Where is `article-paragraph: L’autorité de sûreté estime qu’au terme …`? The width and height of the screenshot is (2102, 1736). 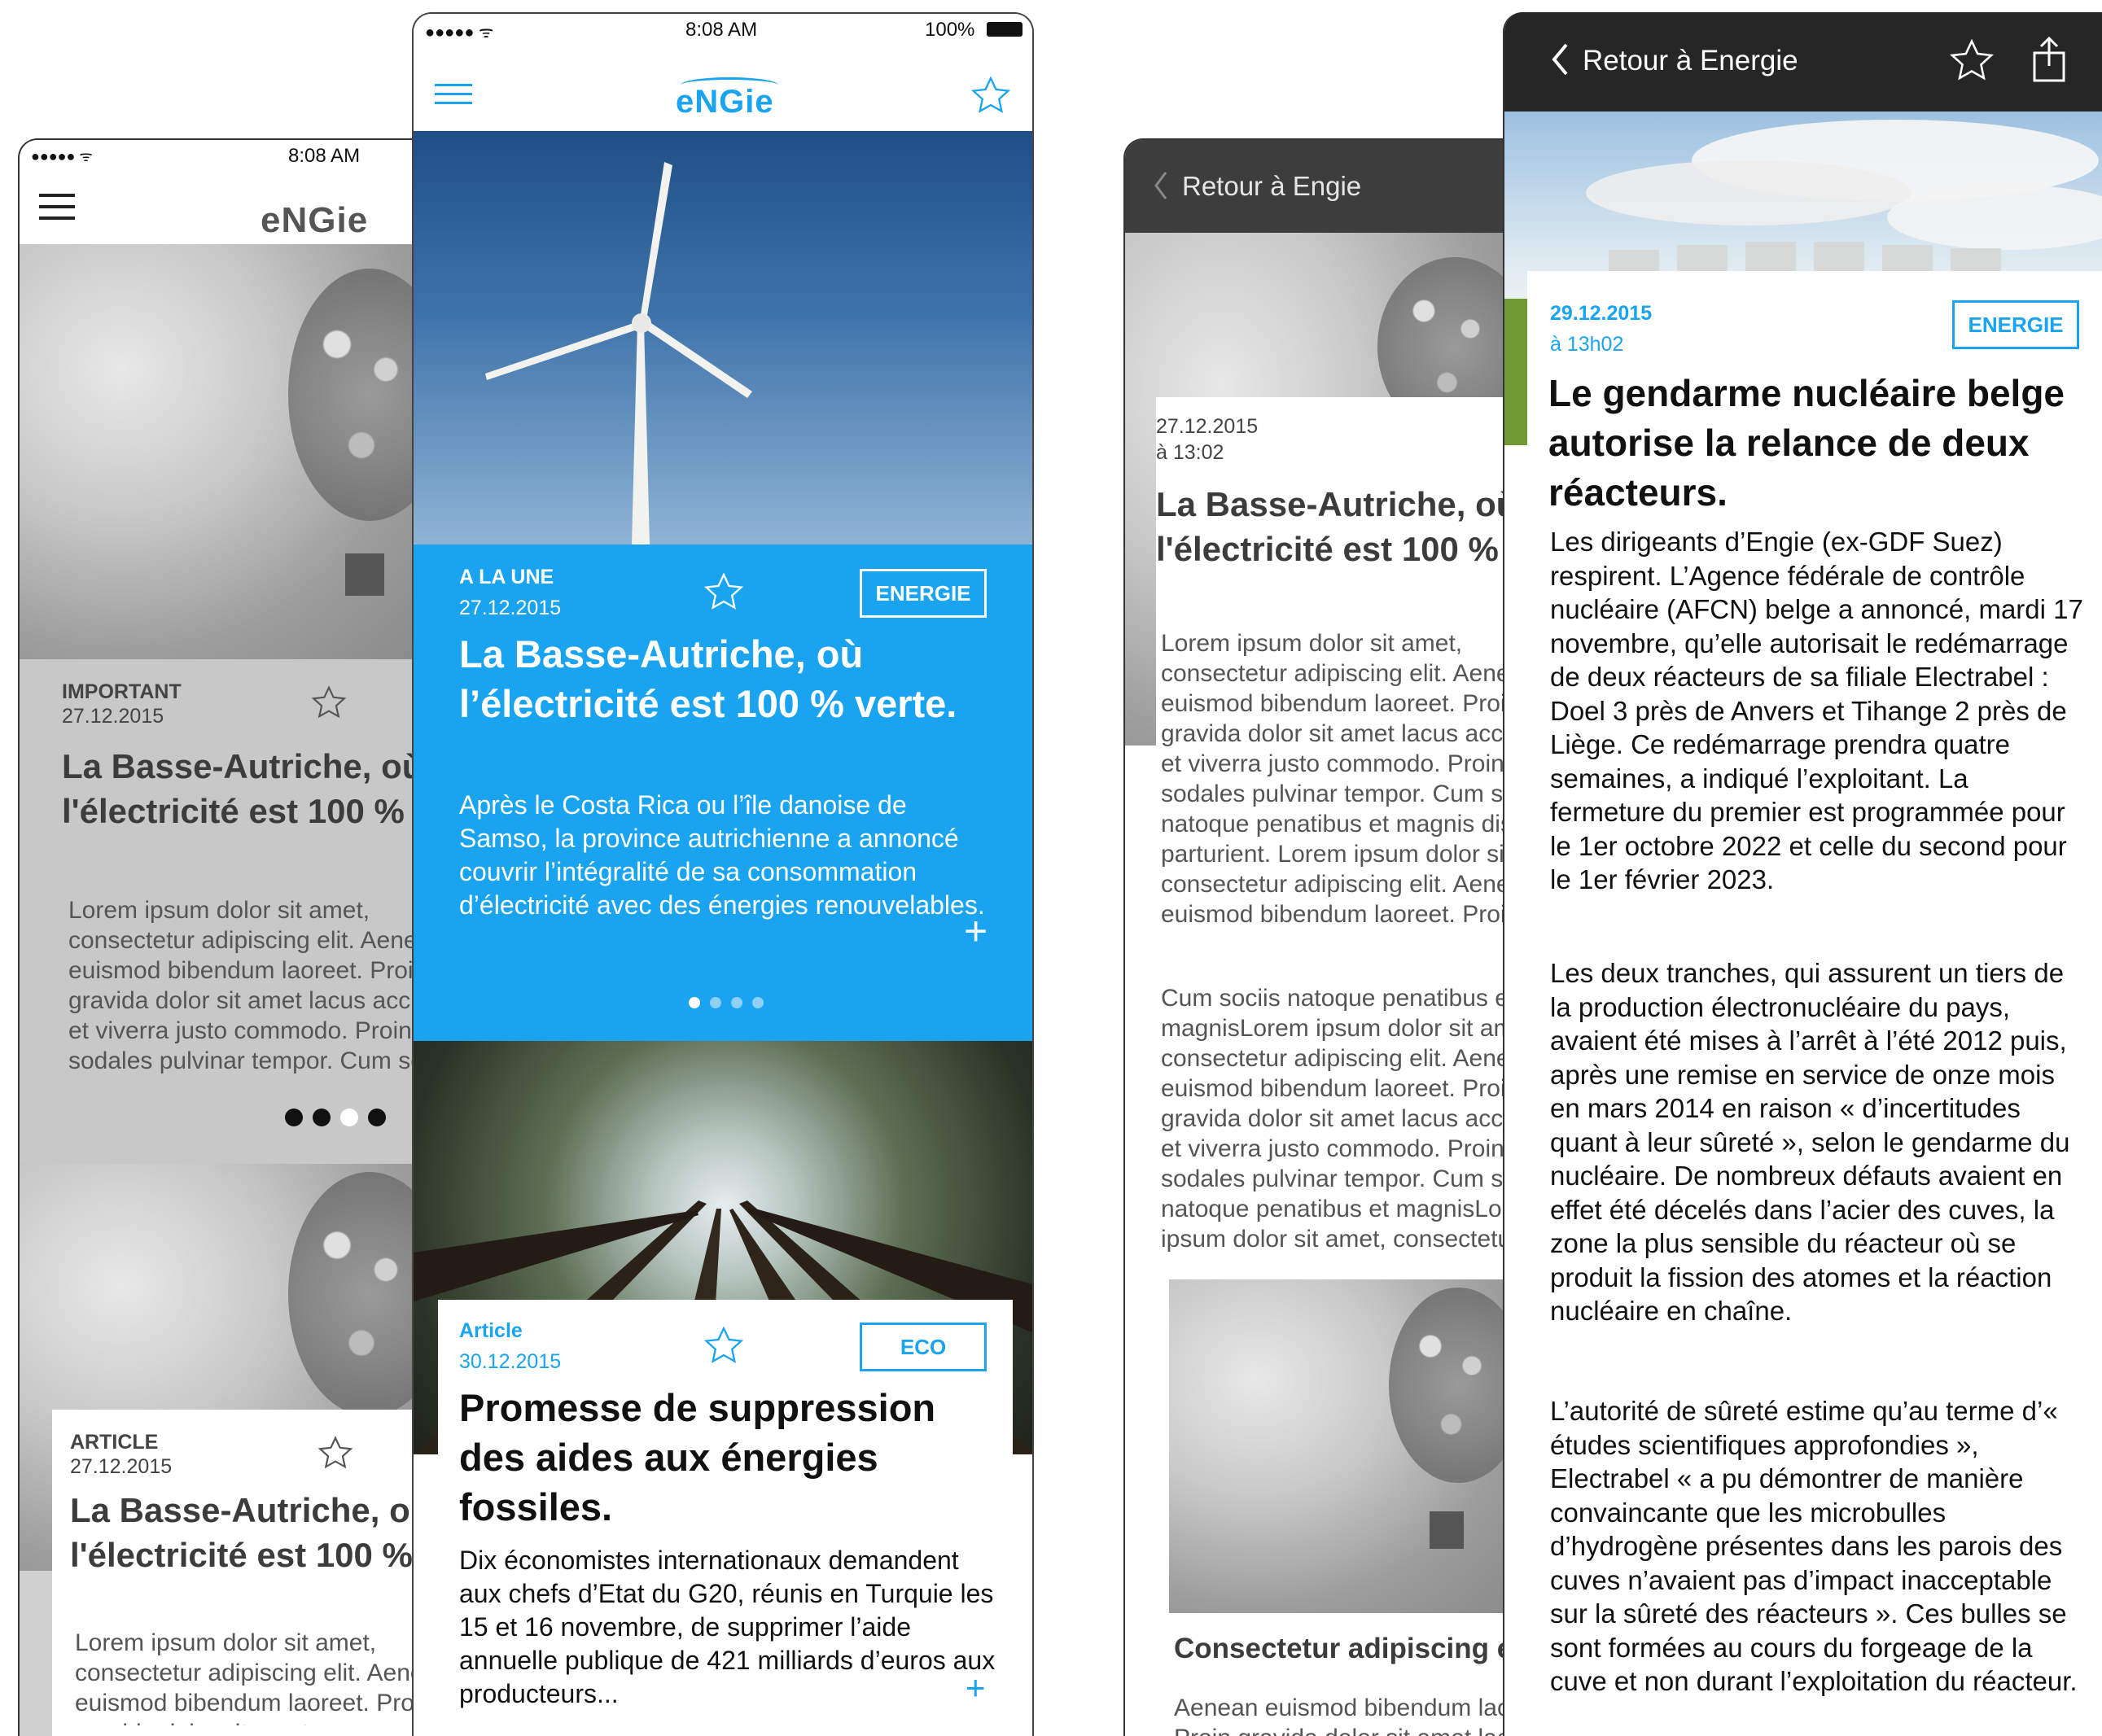
article-paragraph: L’autorité de sûreté estime qu’au terme … is located at coordinates (1814, 1546).